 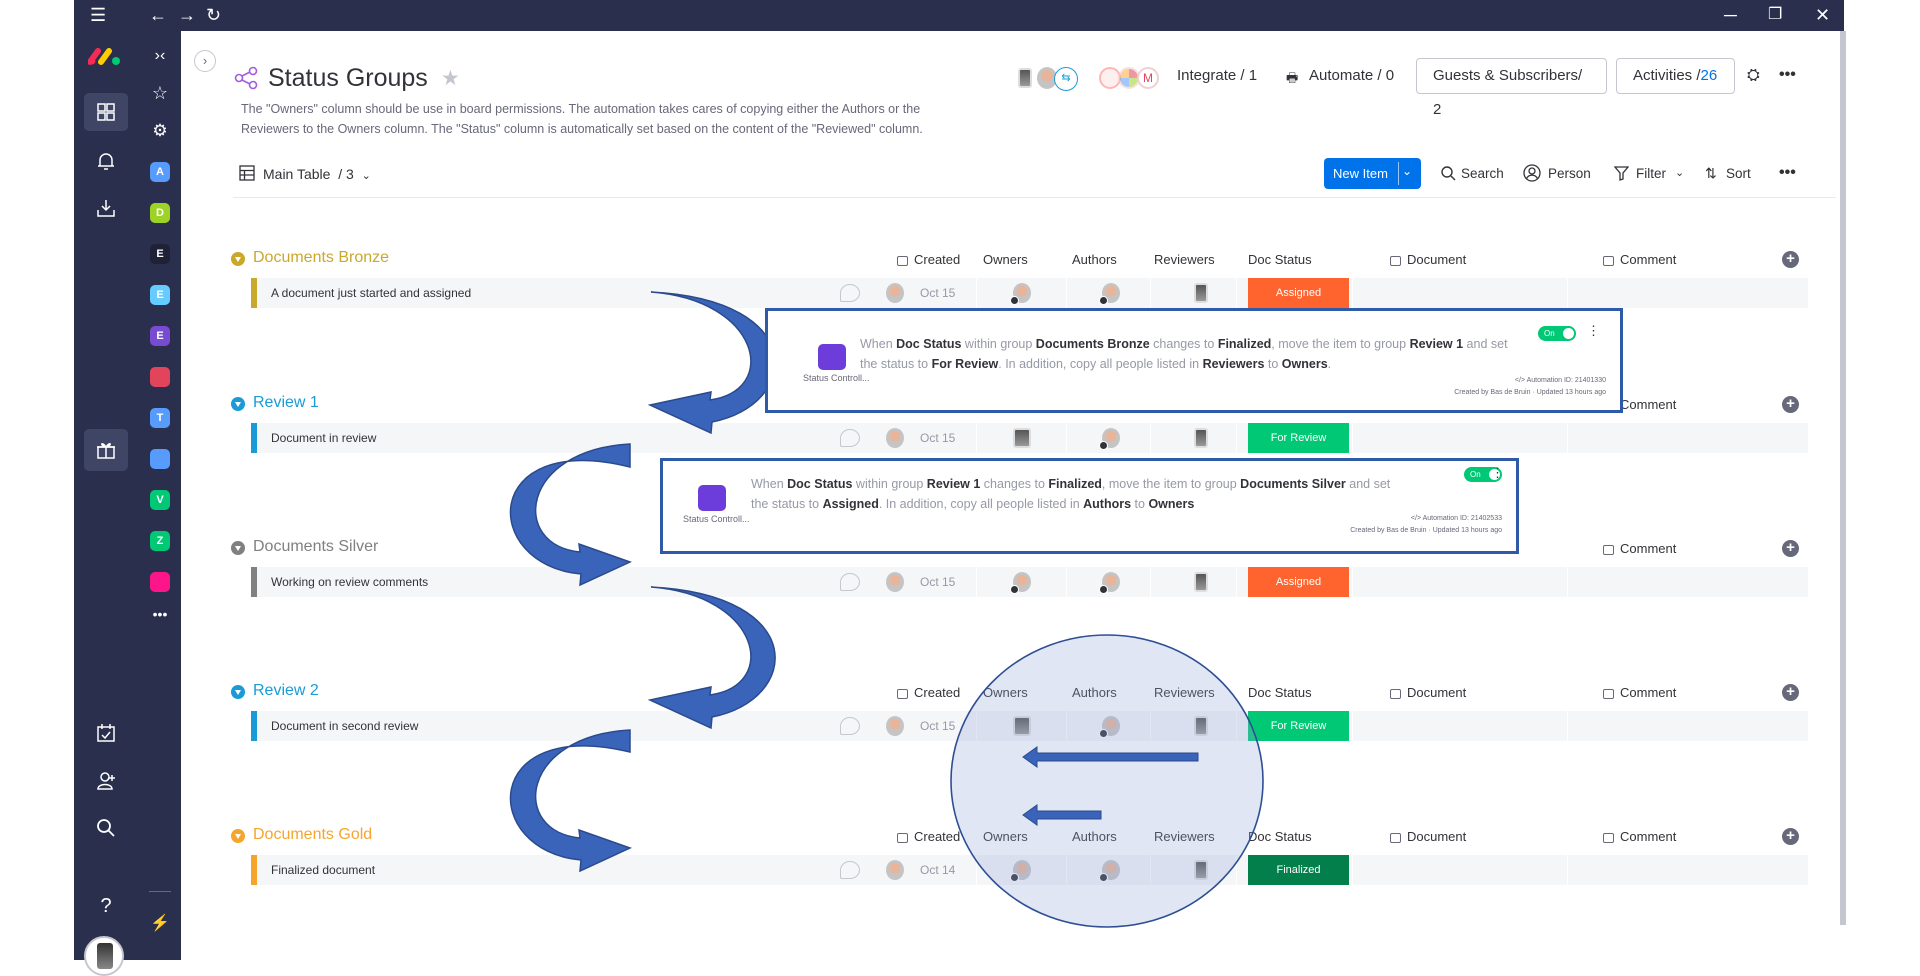 What do you see at coordinates (1351, 75) in the screenshot?
I see `automate-button: Automate / 0` at bounding box center [1351, 75].